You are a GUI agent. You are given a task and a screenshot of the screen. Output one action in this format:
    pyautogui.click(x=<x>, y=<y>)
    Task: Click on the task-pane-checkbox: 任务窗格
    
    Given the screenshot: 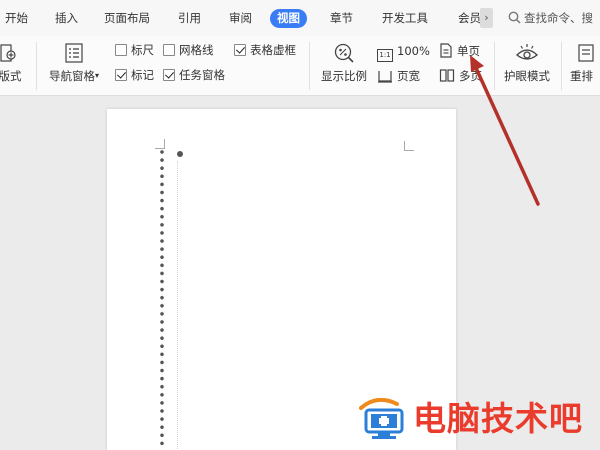 What is the action you would take?
    pyautogui.click(x=194, y=75)
    